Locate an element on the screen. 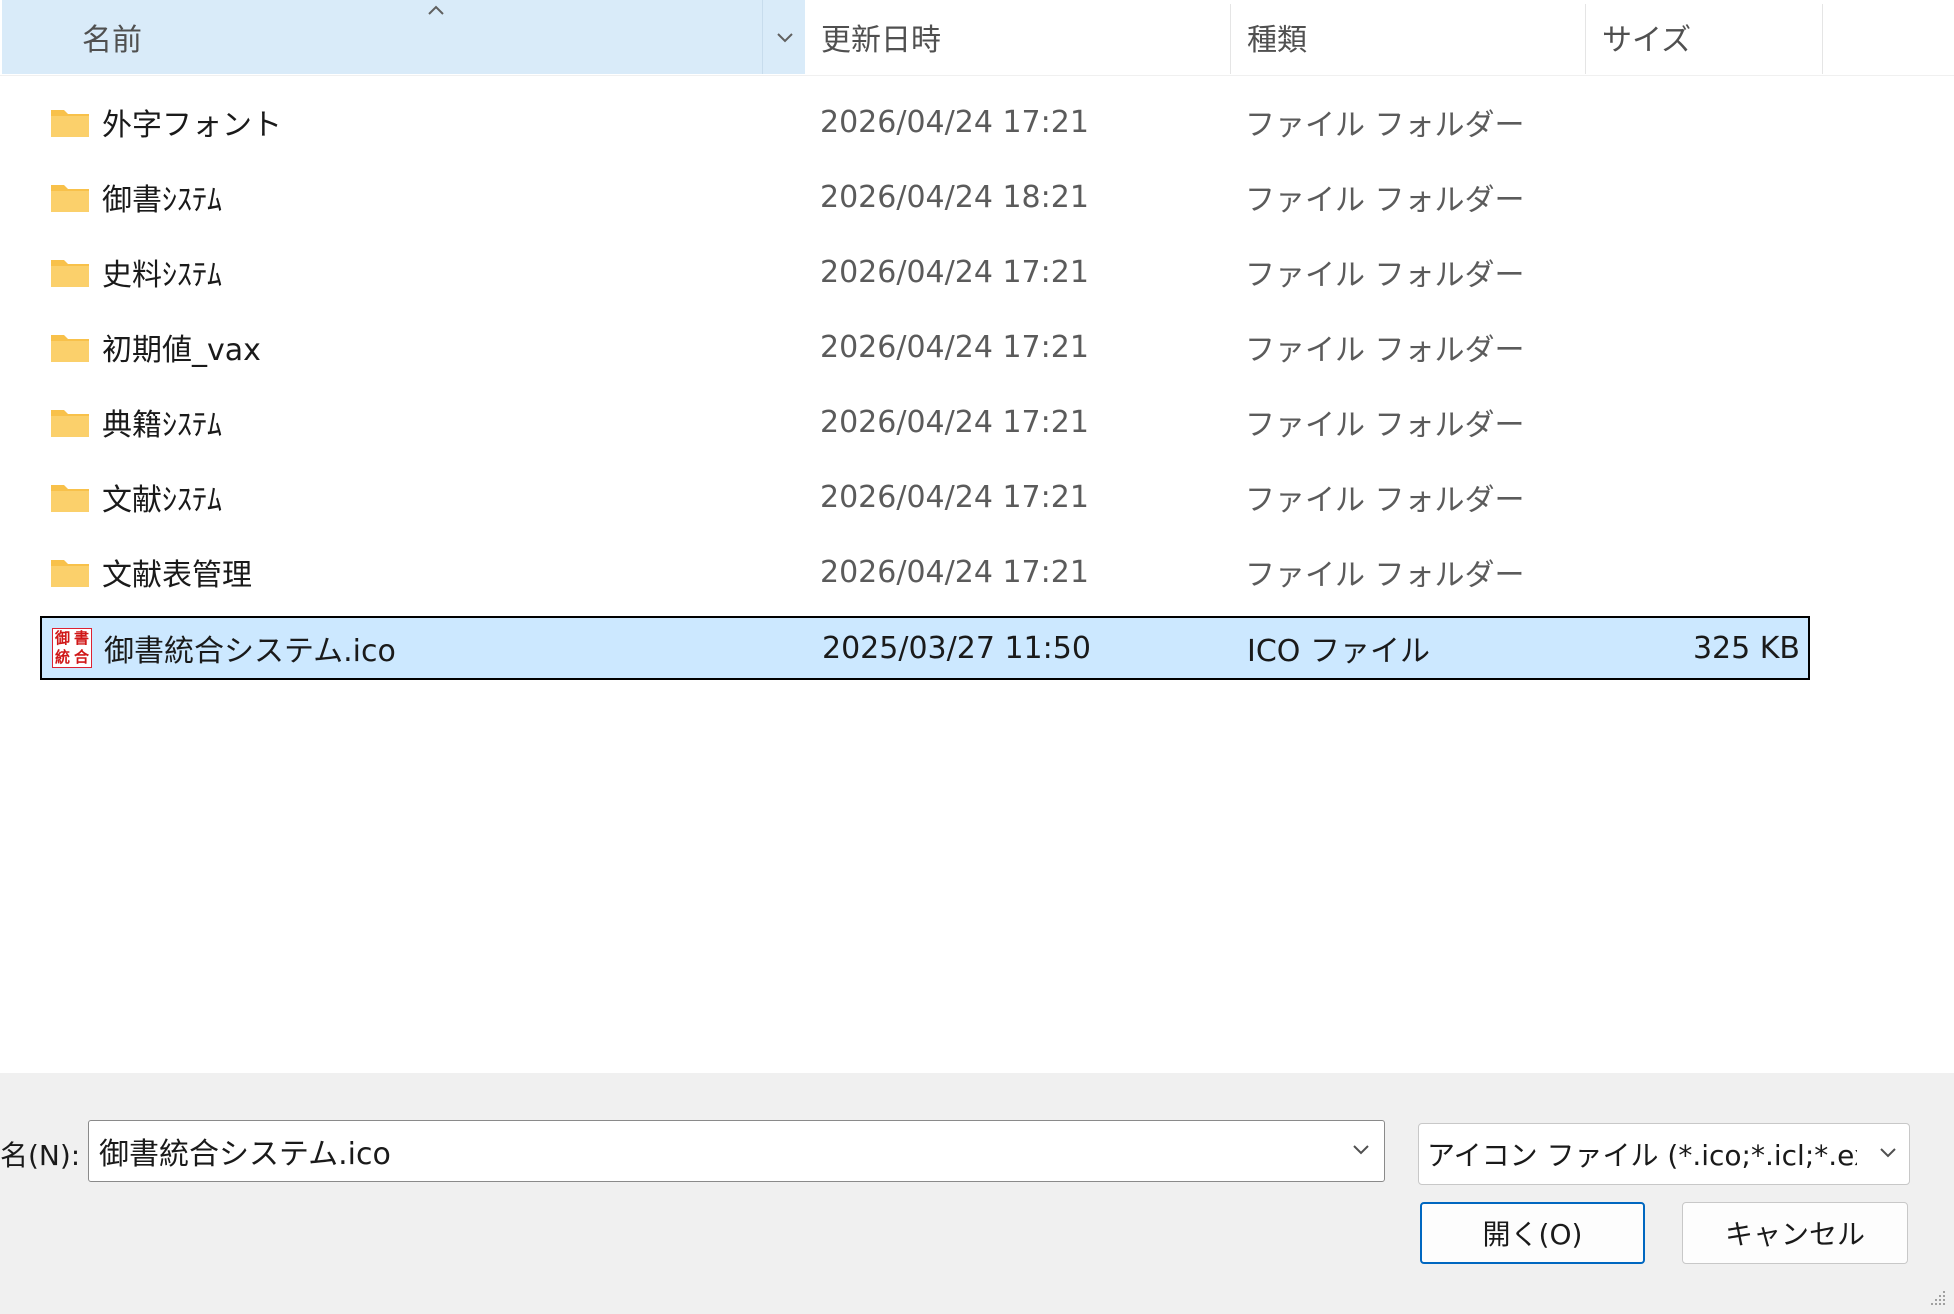 This screenshot has height=1314, width=1954. column-header-date-label: 更新日時 is located at coordinates (881, 40).